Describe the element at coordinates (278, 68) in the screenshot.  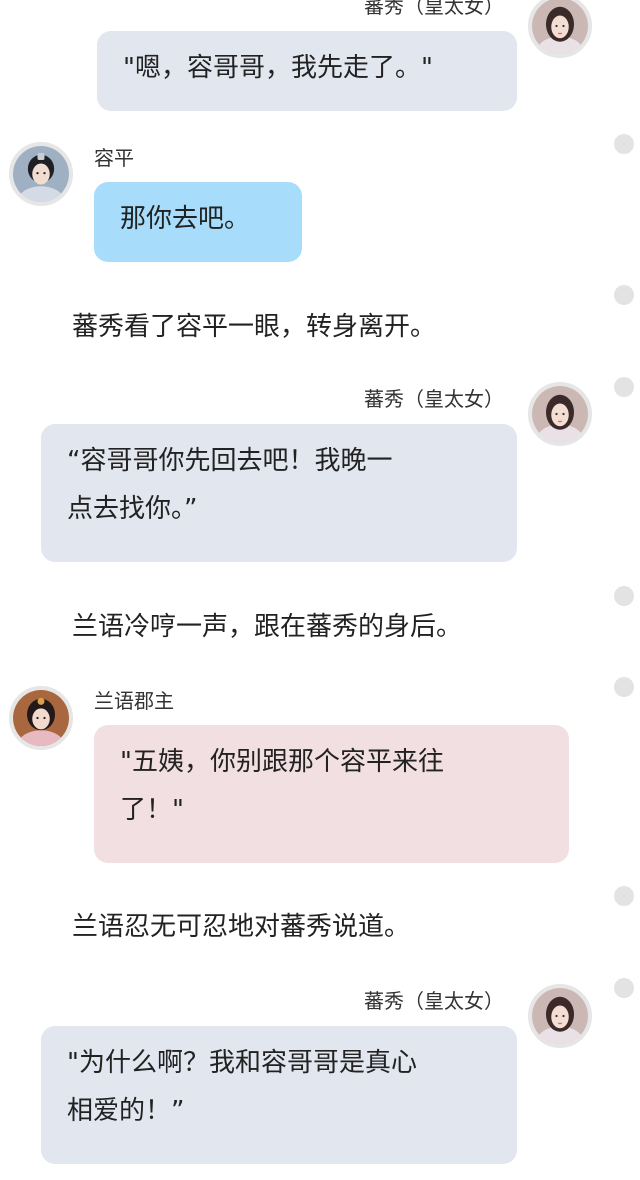
I see `message-text: "嗯，容哥哥，我先走了。"` at that location.